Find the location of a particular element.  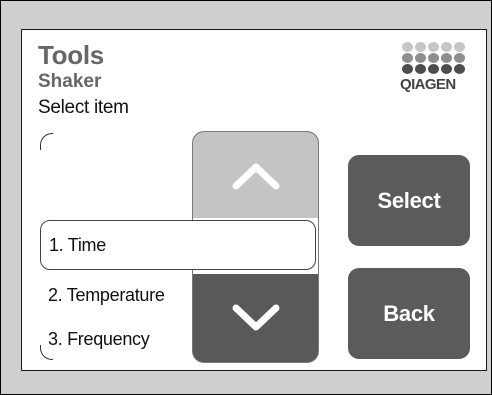

instruction-text: Select item is located at coordinates (83, 107).